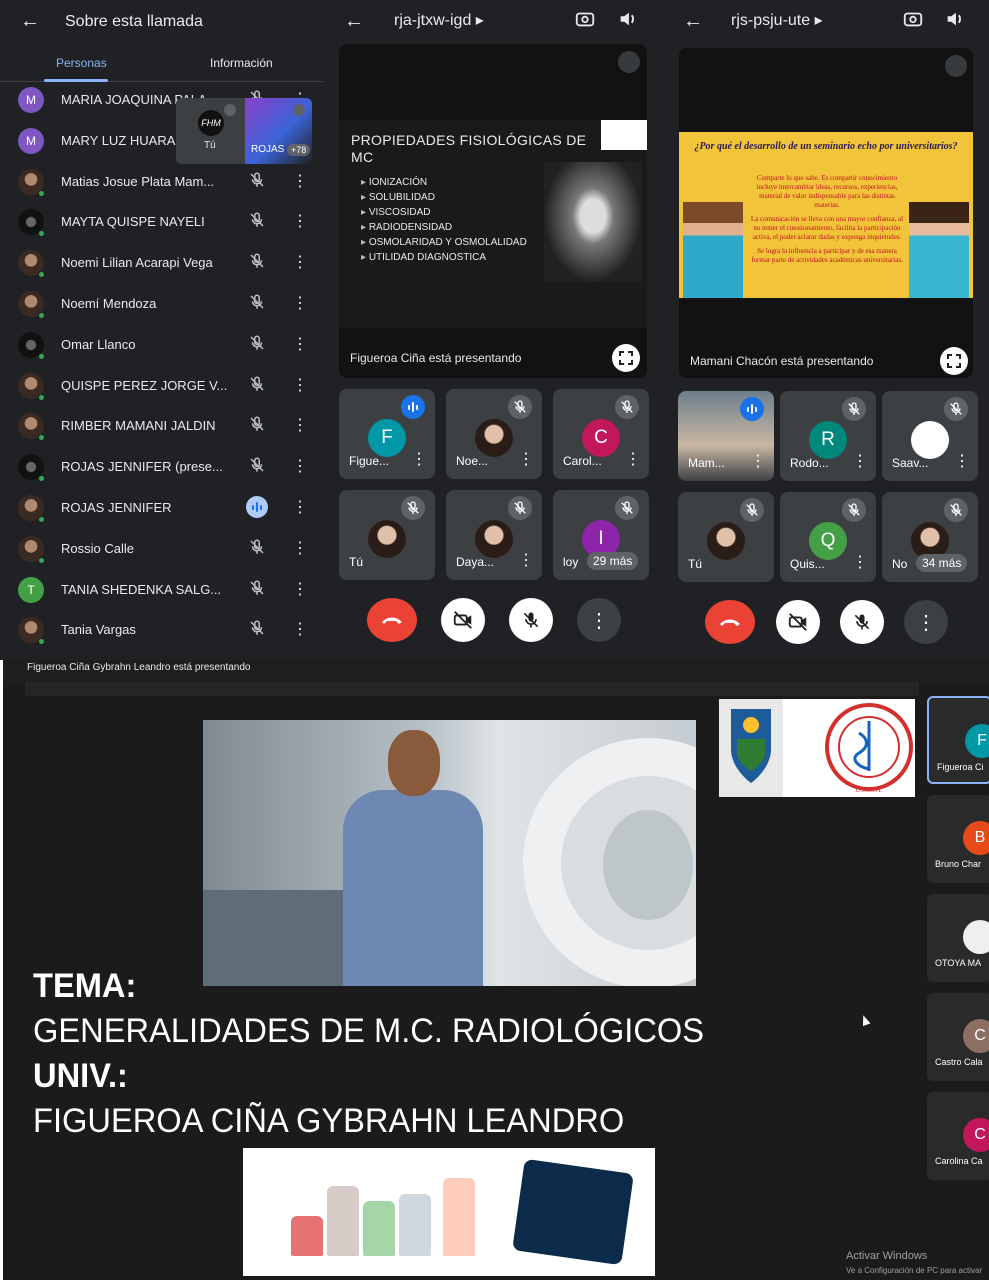  What do you see at coordinates (976, 1135) in the screenshot?
I see `participant-avatar: C` at bounding box center [976, 1135].